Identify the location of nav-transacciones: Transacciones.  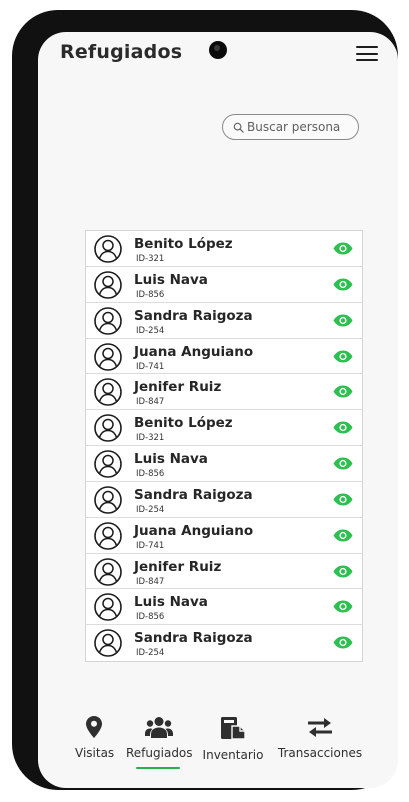
(320, 738).